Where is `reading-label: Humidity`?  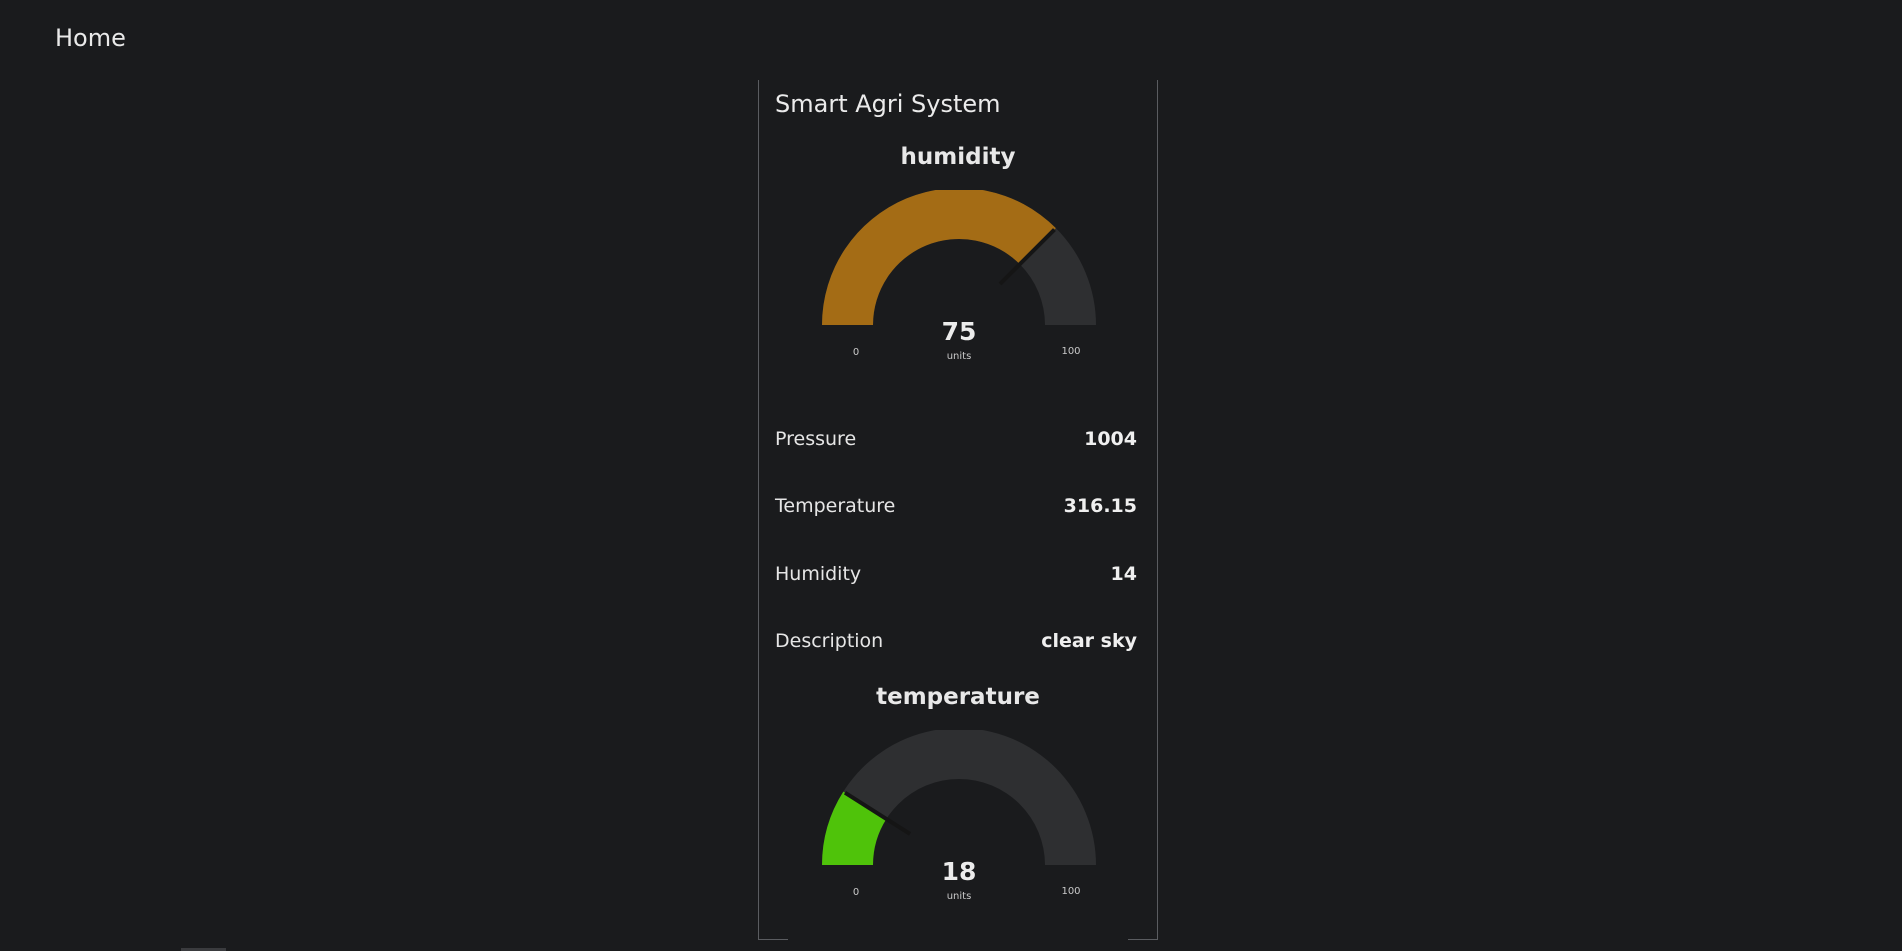
reading-label: Humidity is located at coordinates (818, 574).